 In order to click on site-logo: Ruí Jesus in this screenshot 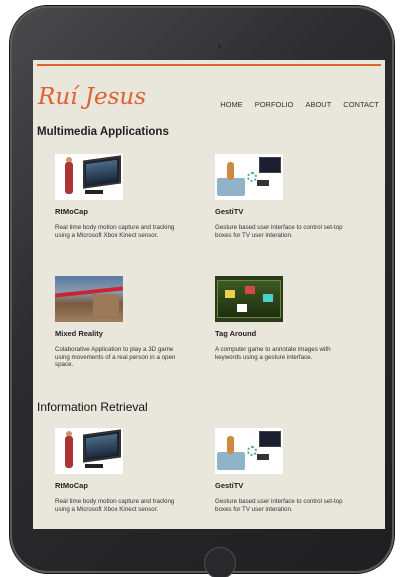, I will do `click(92, 97)`.